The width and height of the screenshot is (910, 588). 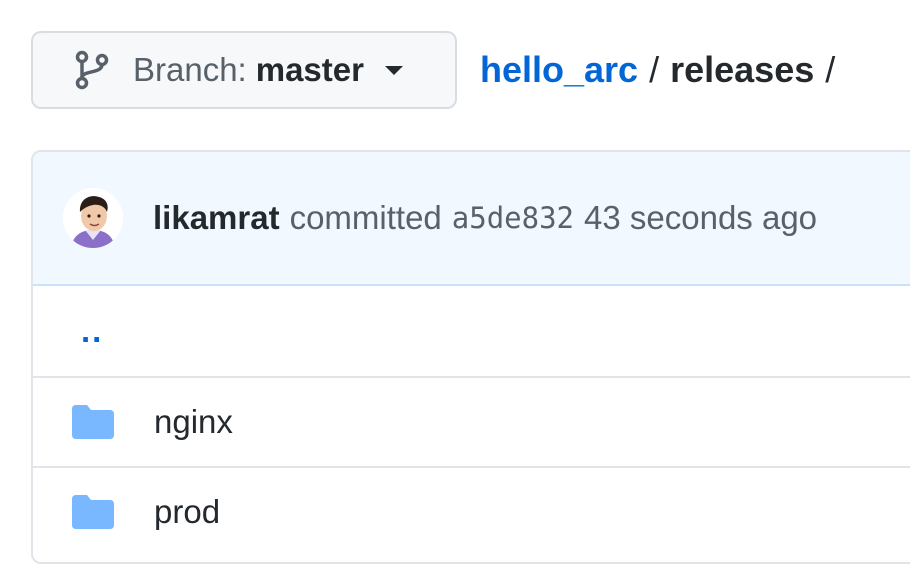 What do you see at coordinates (471, 511) in the screenshot?
I see `list-item: prod` at bounding box center [471, 511].